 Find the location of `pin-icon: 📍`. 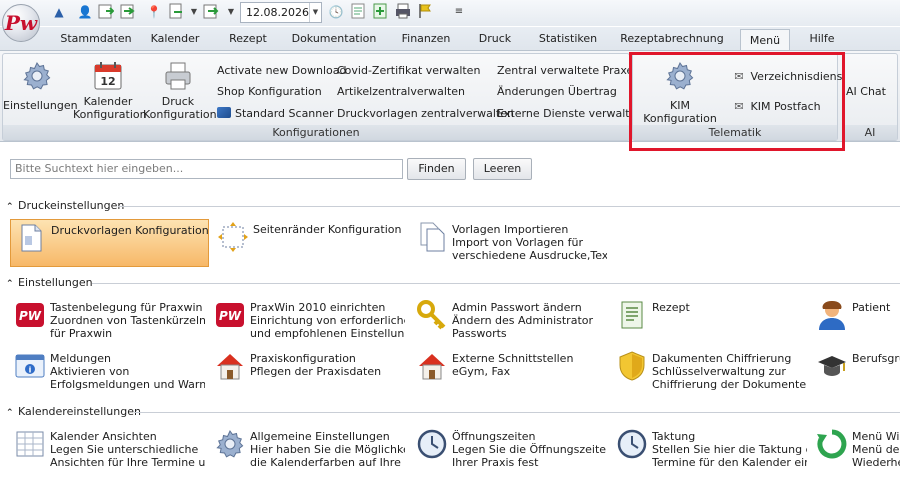

pin-icon: 📍 is located at coordinates (154, 12).